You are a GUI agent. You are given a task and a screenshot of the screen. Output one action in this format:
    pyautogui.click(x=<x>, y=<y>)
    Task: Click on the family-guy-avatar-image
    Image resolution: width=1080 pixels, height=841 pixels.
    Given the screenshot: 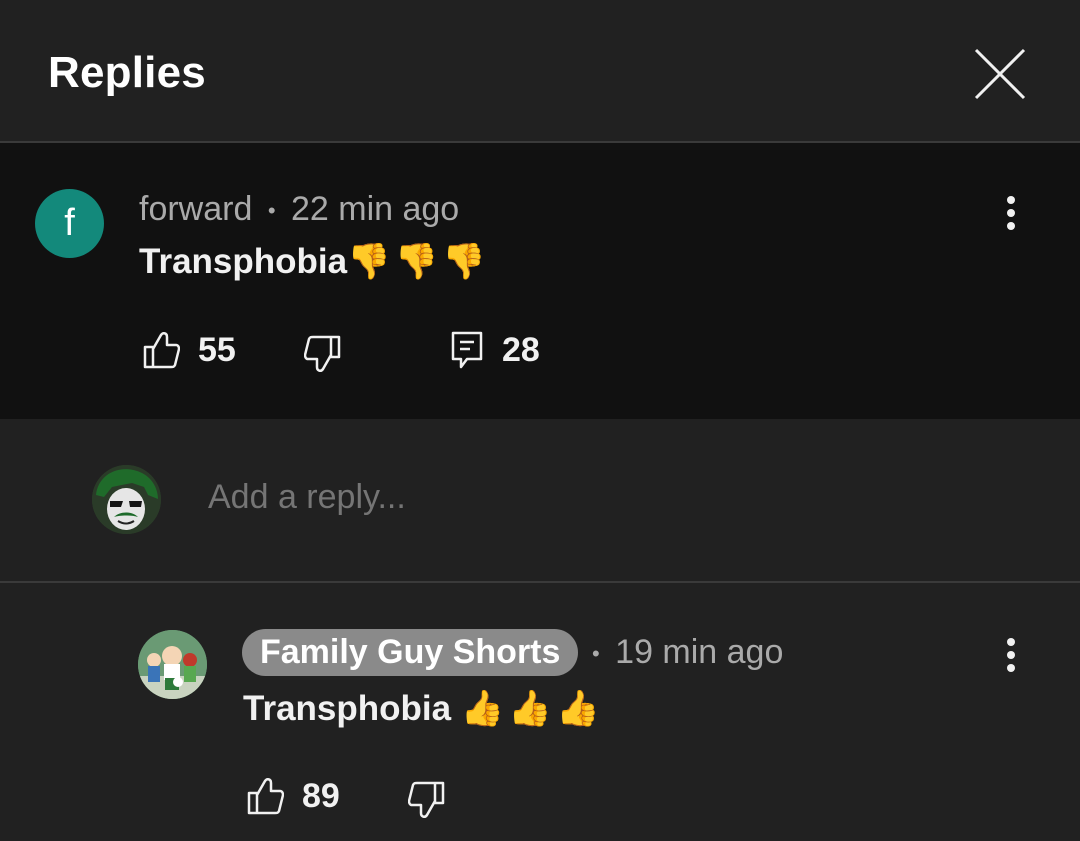 What is the action you would take?
    pyautogui.click(x=172, y=664)
    